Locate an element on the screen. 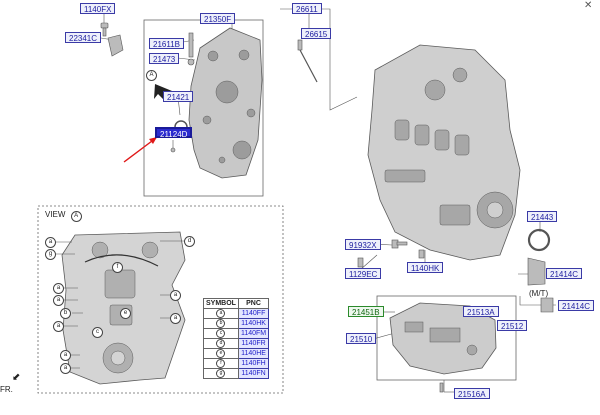  part-label-21124D-highlighted: 21124D is located at coordinates (174, 133).